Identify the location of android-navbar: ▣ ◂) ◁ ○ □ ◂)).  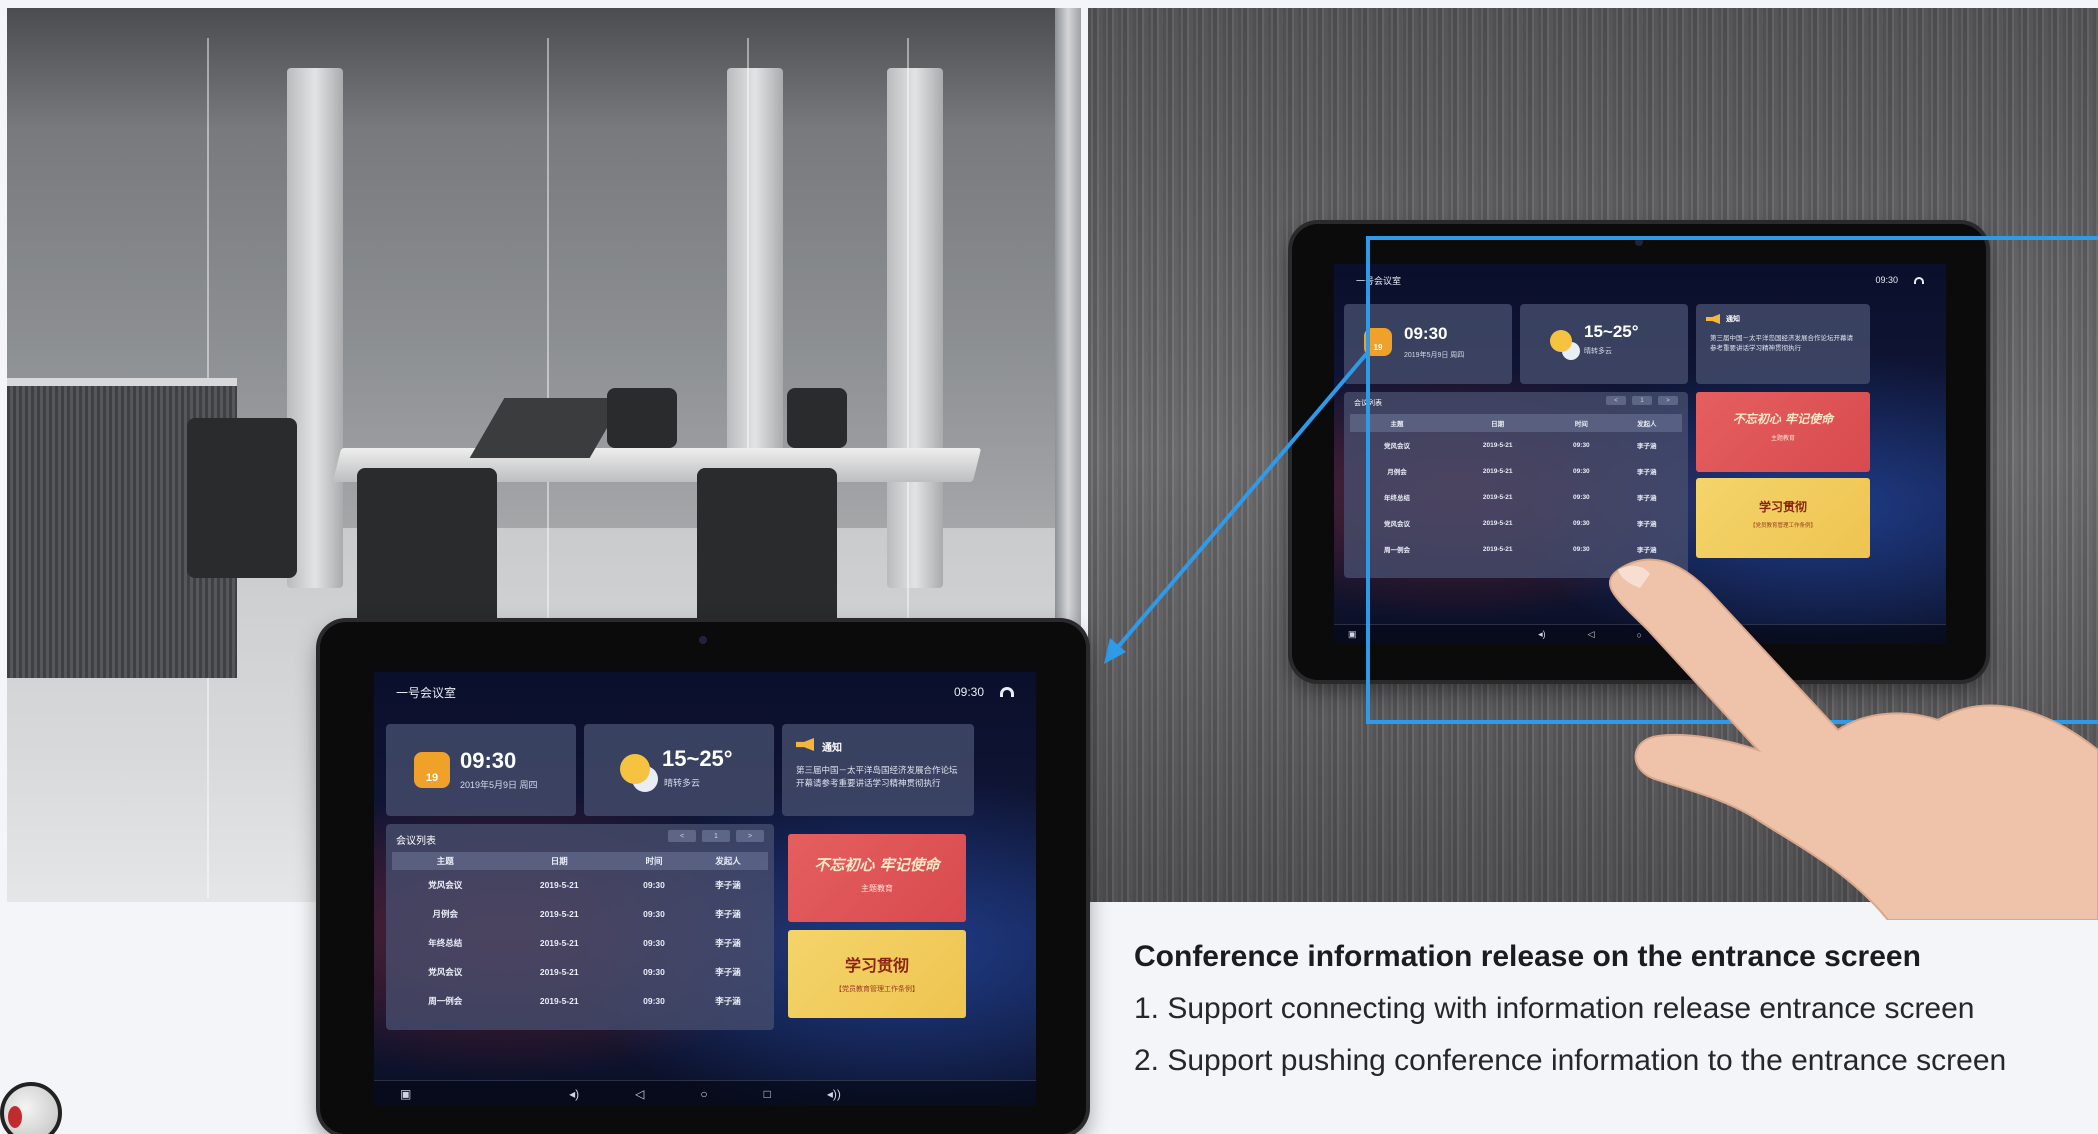
(705, 1093).